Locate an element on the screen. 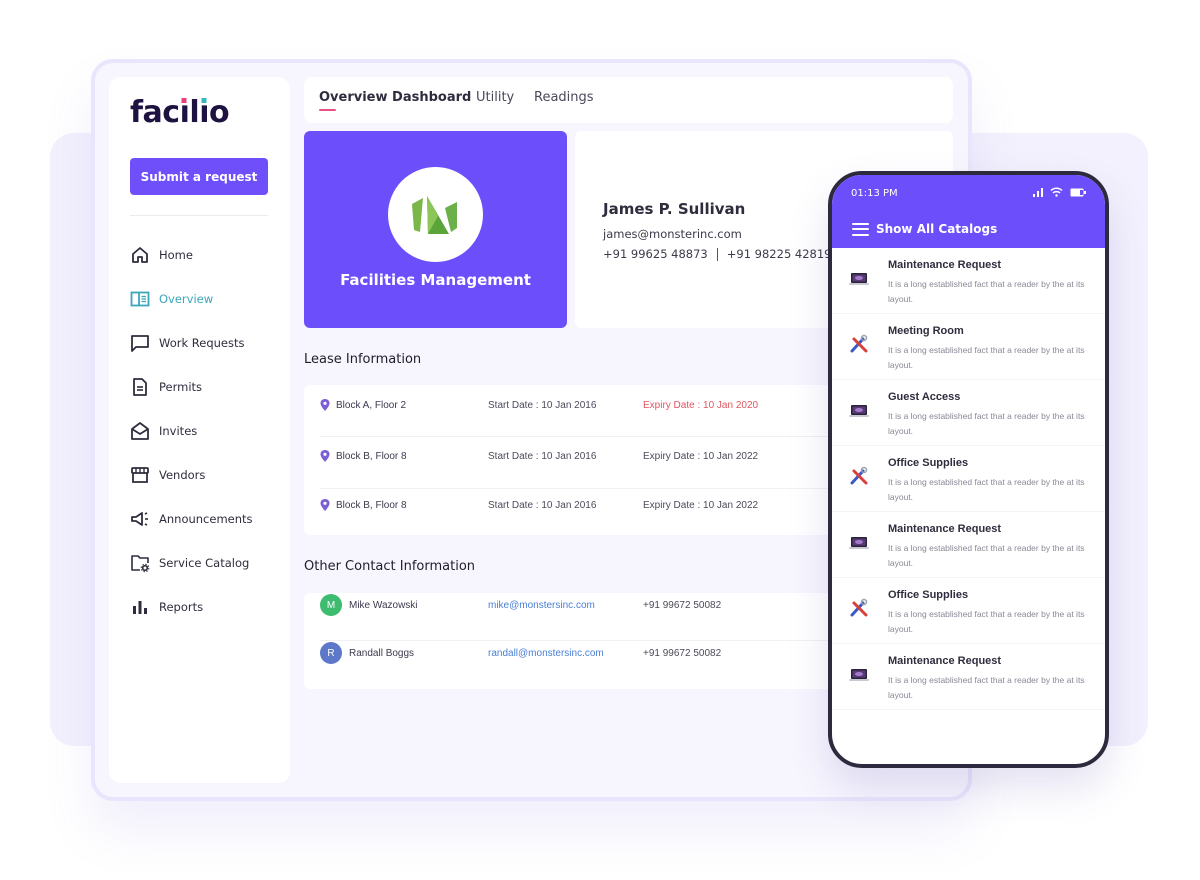  folder-settings-icon is located at coordinates (140, 563).